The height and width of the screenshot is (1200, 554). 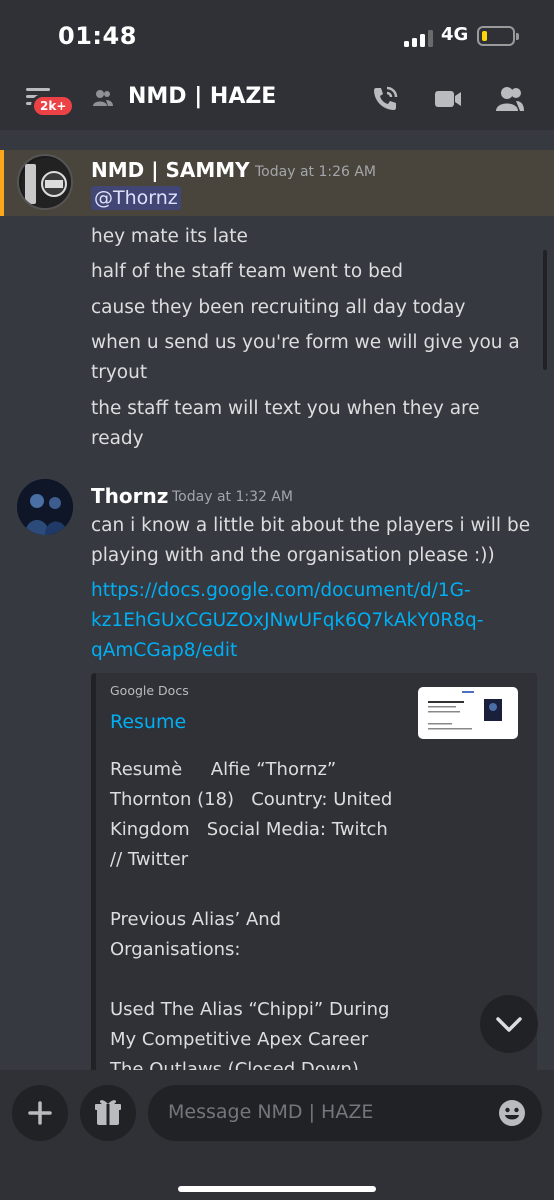 I want to click on embed-description-line: Organisations:, so click(x=175, y=949).